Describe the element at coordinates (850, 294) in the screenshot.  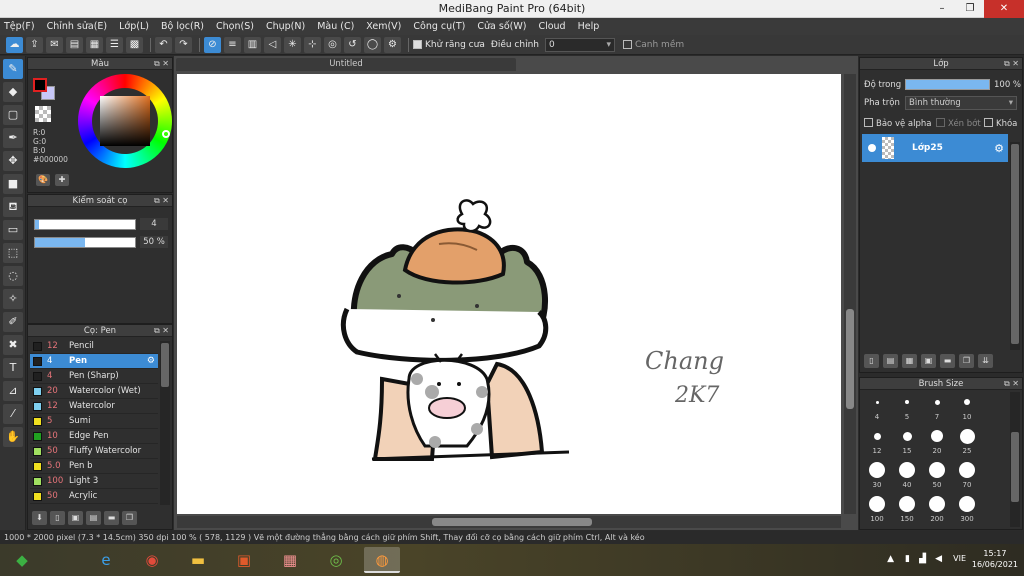
I see `canvas-vertical-scrollbar` at that location.